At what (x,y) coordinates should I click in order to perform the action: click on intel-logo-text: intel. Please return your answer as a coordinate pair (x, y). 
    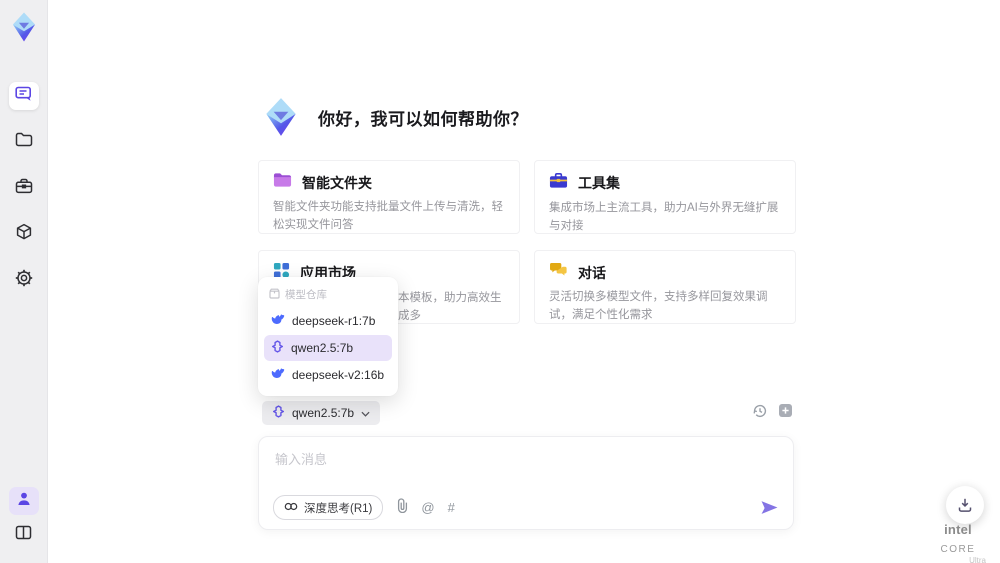
    Looking at the image, I should click on (958, 529).